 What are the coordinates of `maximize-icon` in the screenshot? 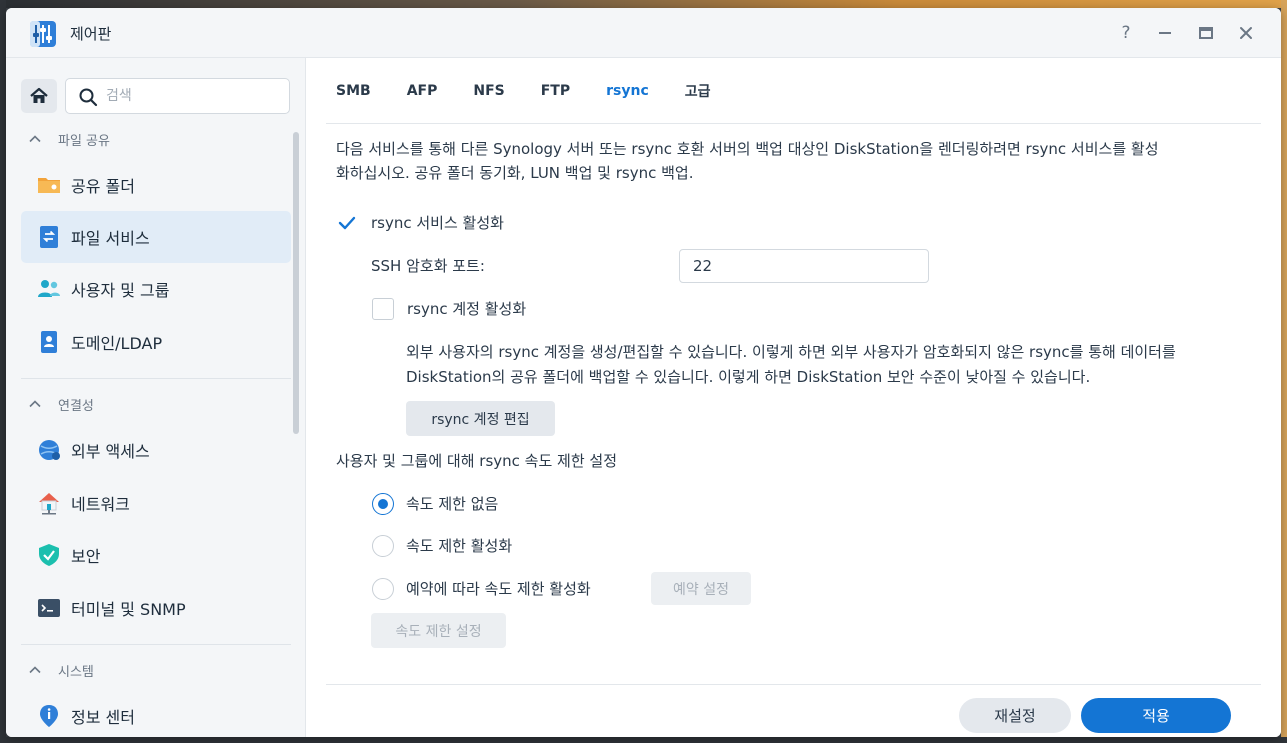 It's located at (1206, 33).